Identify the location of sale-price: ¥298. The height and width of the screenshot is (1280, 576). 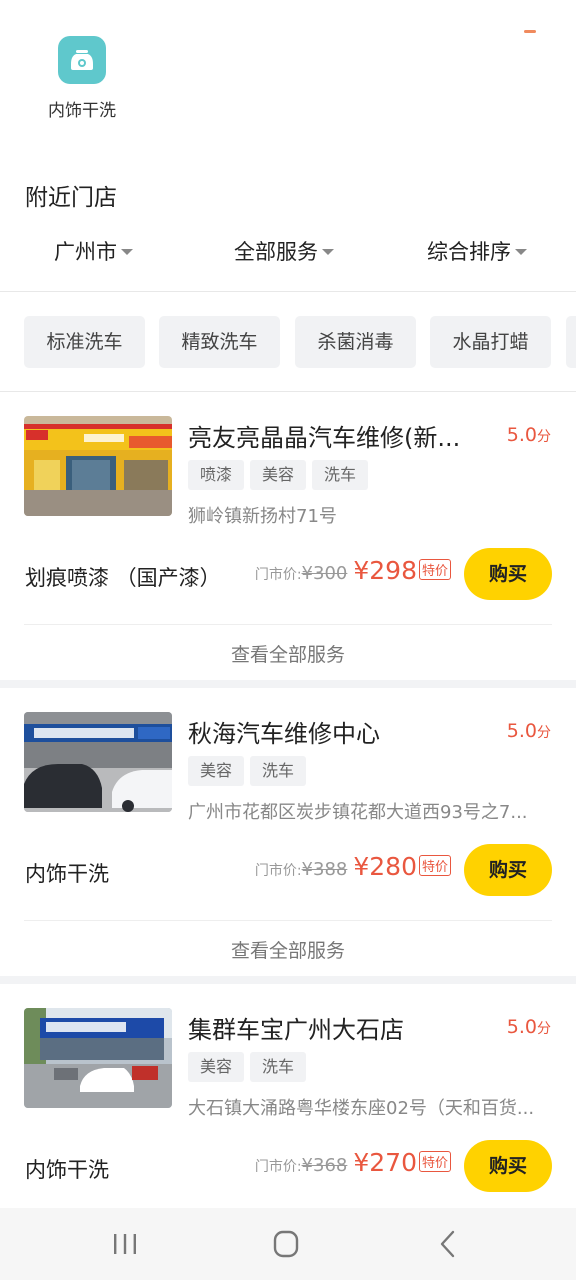
(385, 570).